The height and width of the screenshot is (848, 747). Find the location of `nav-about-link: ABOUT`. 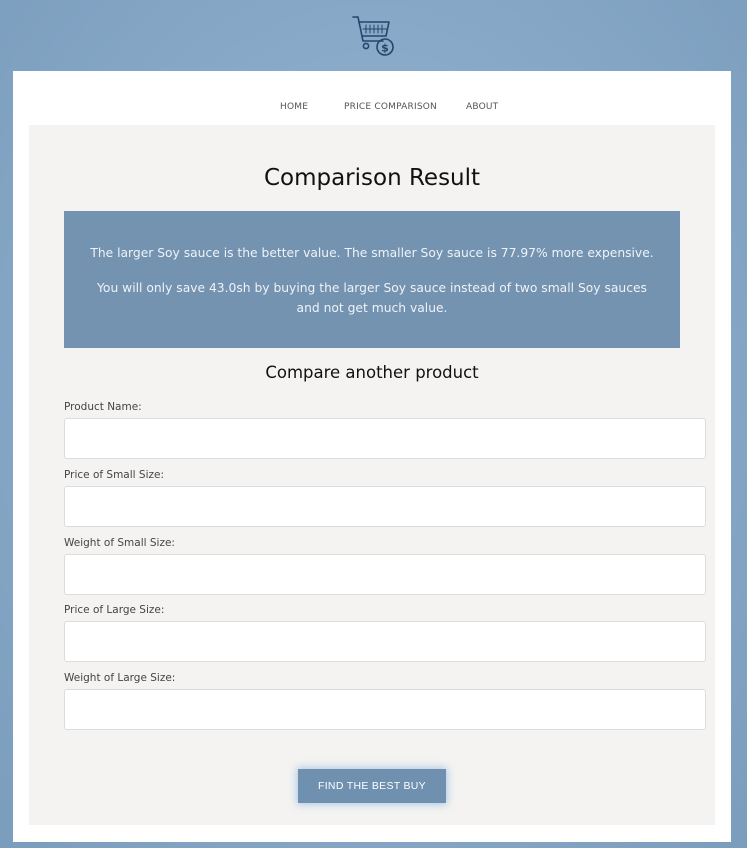

nav-about-link: ABOUT is located at coordinates (482, 107).